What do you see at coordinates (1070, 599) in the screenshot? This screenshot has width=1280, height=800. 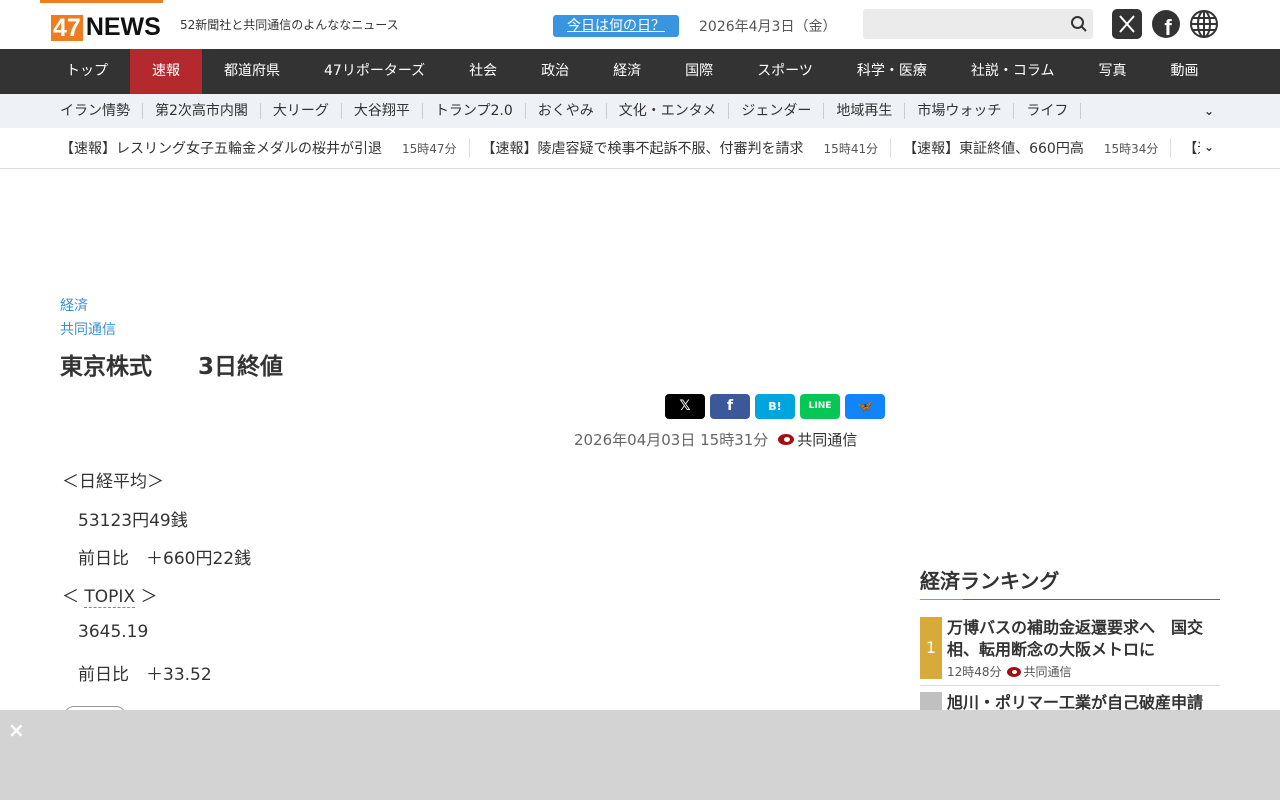 I see `ranking-divider` at bounding box center [1070, 599].